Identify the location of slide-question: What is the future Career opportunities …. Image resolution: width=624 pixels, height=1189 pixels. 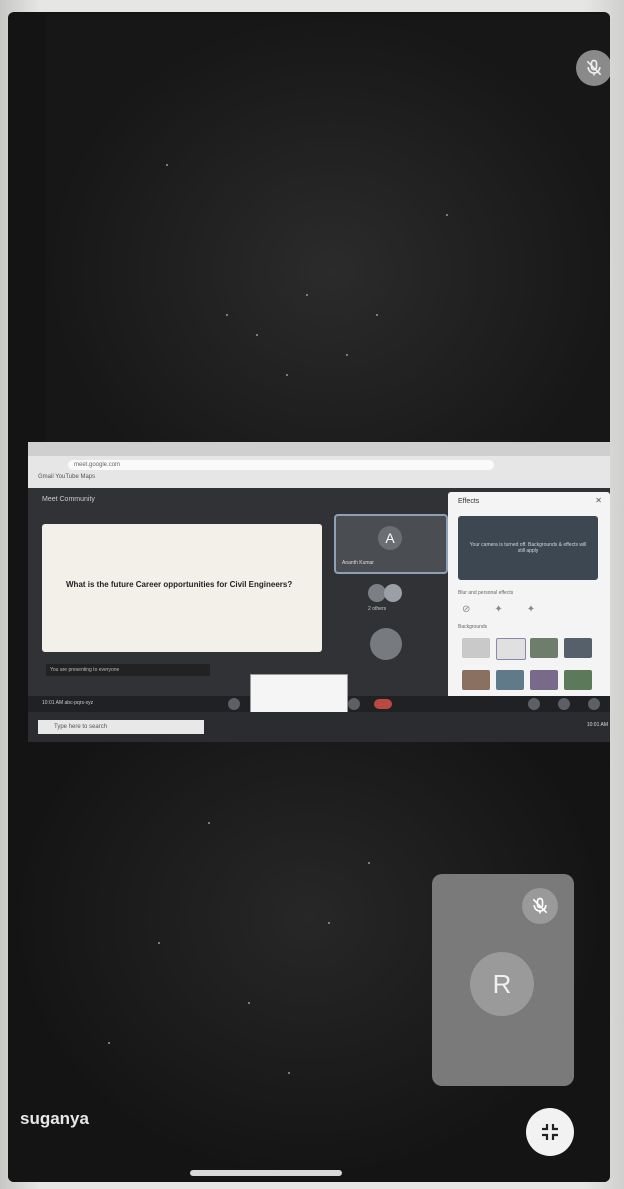
(179, 584).